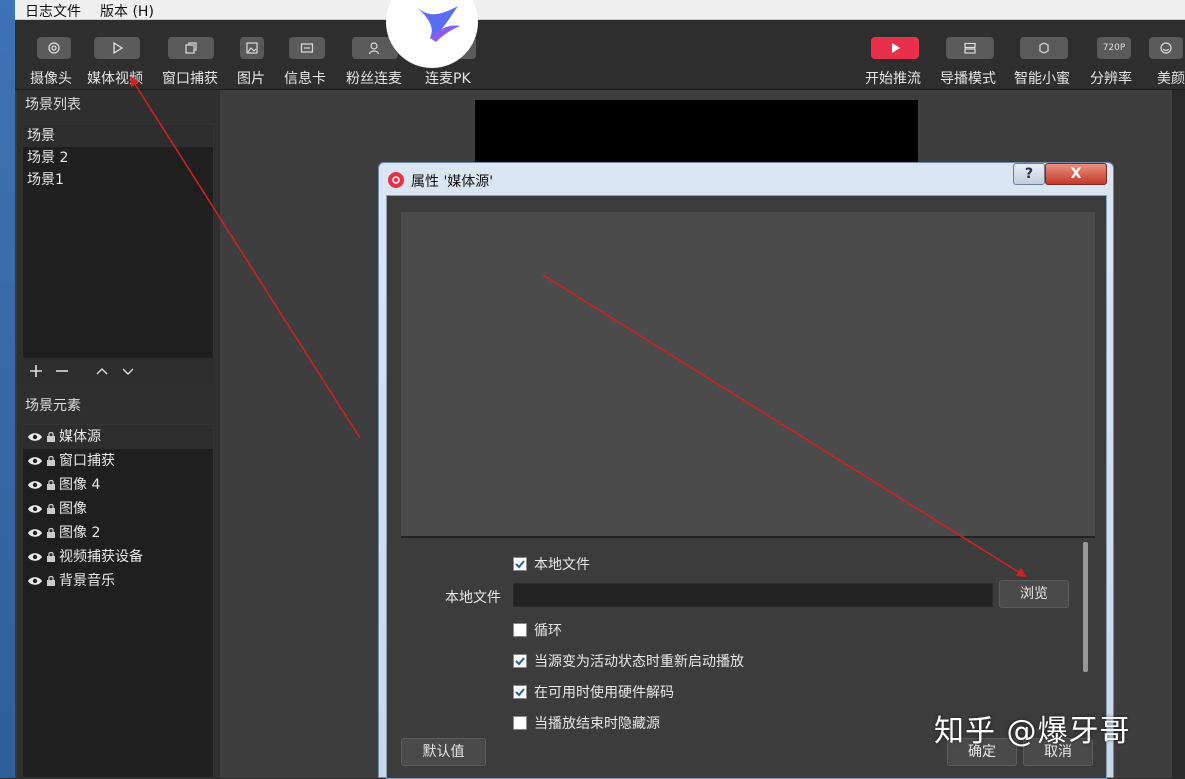 The image size is (1185, 779). Describe the element at coordinates (245, 257) in the screenshot. I see `arrow-to-media-video` at that location.